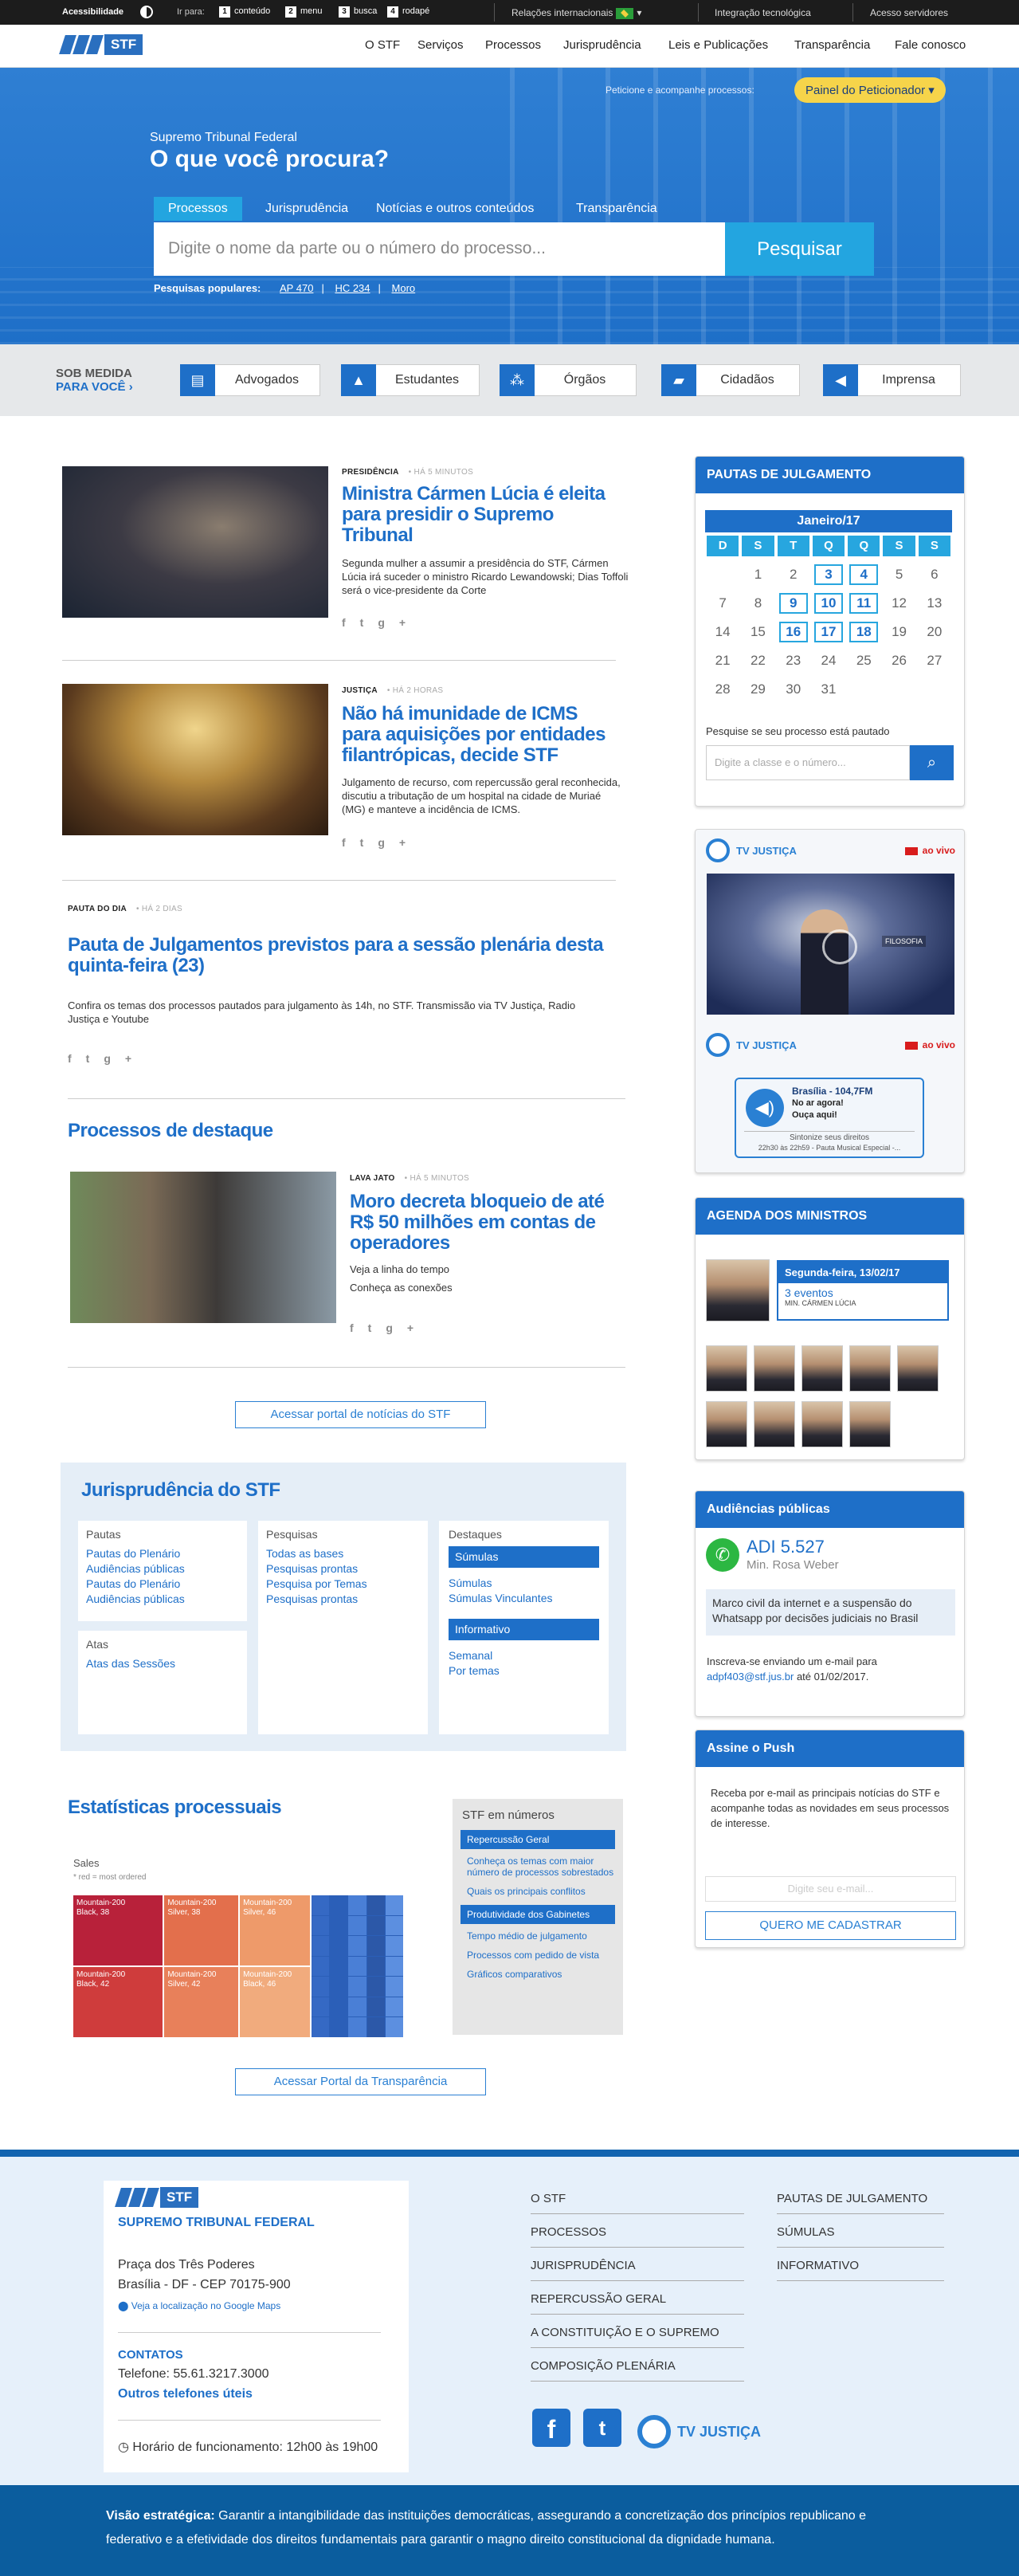 The width and height of the screenshot is (1019, 2576). I want to click on skip-footer-link: 4 rodapé, so click(408, 12).